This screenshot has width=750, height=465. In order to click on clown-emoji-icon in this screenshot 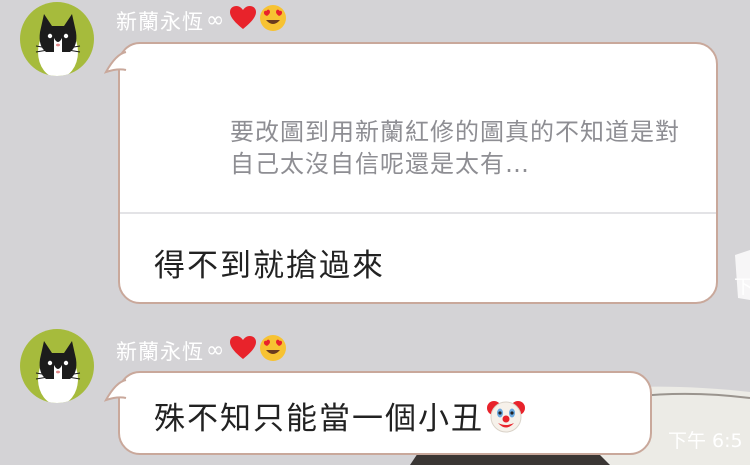, I will do `click(506, 416)`.